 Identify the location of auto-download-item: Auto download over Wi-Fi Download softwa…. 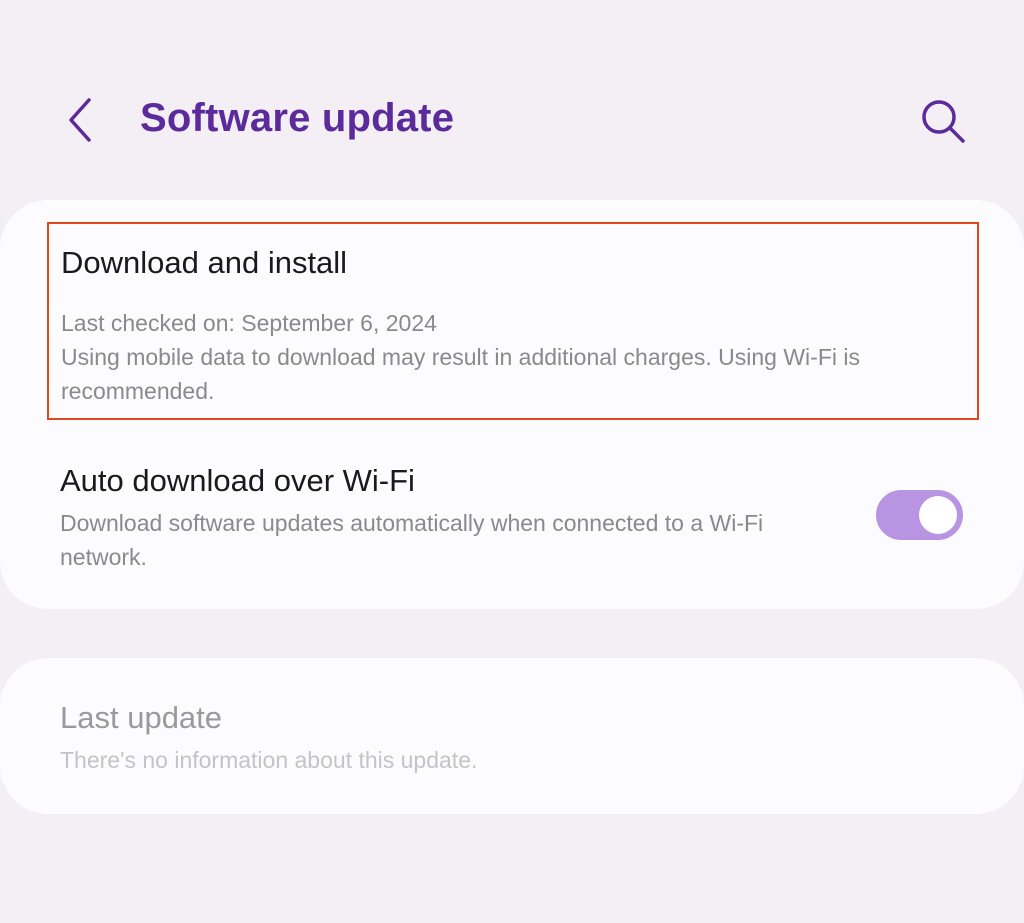
(512, 516).